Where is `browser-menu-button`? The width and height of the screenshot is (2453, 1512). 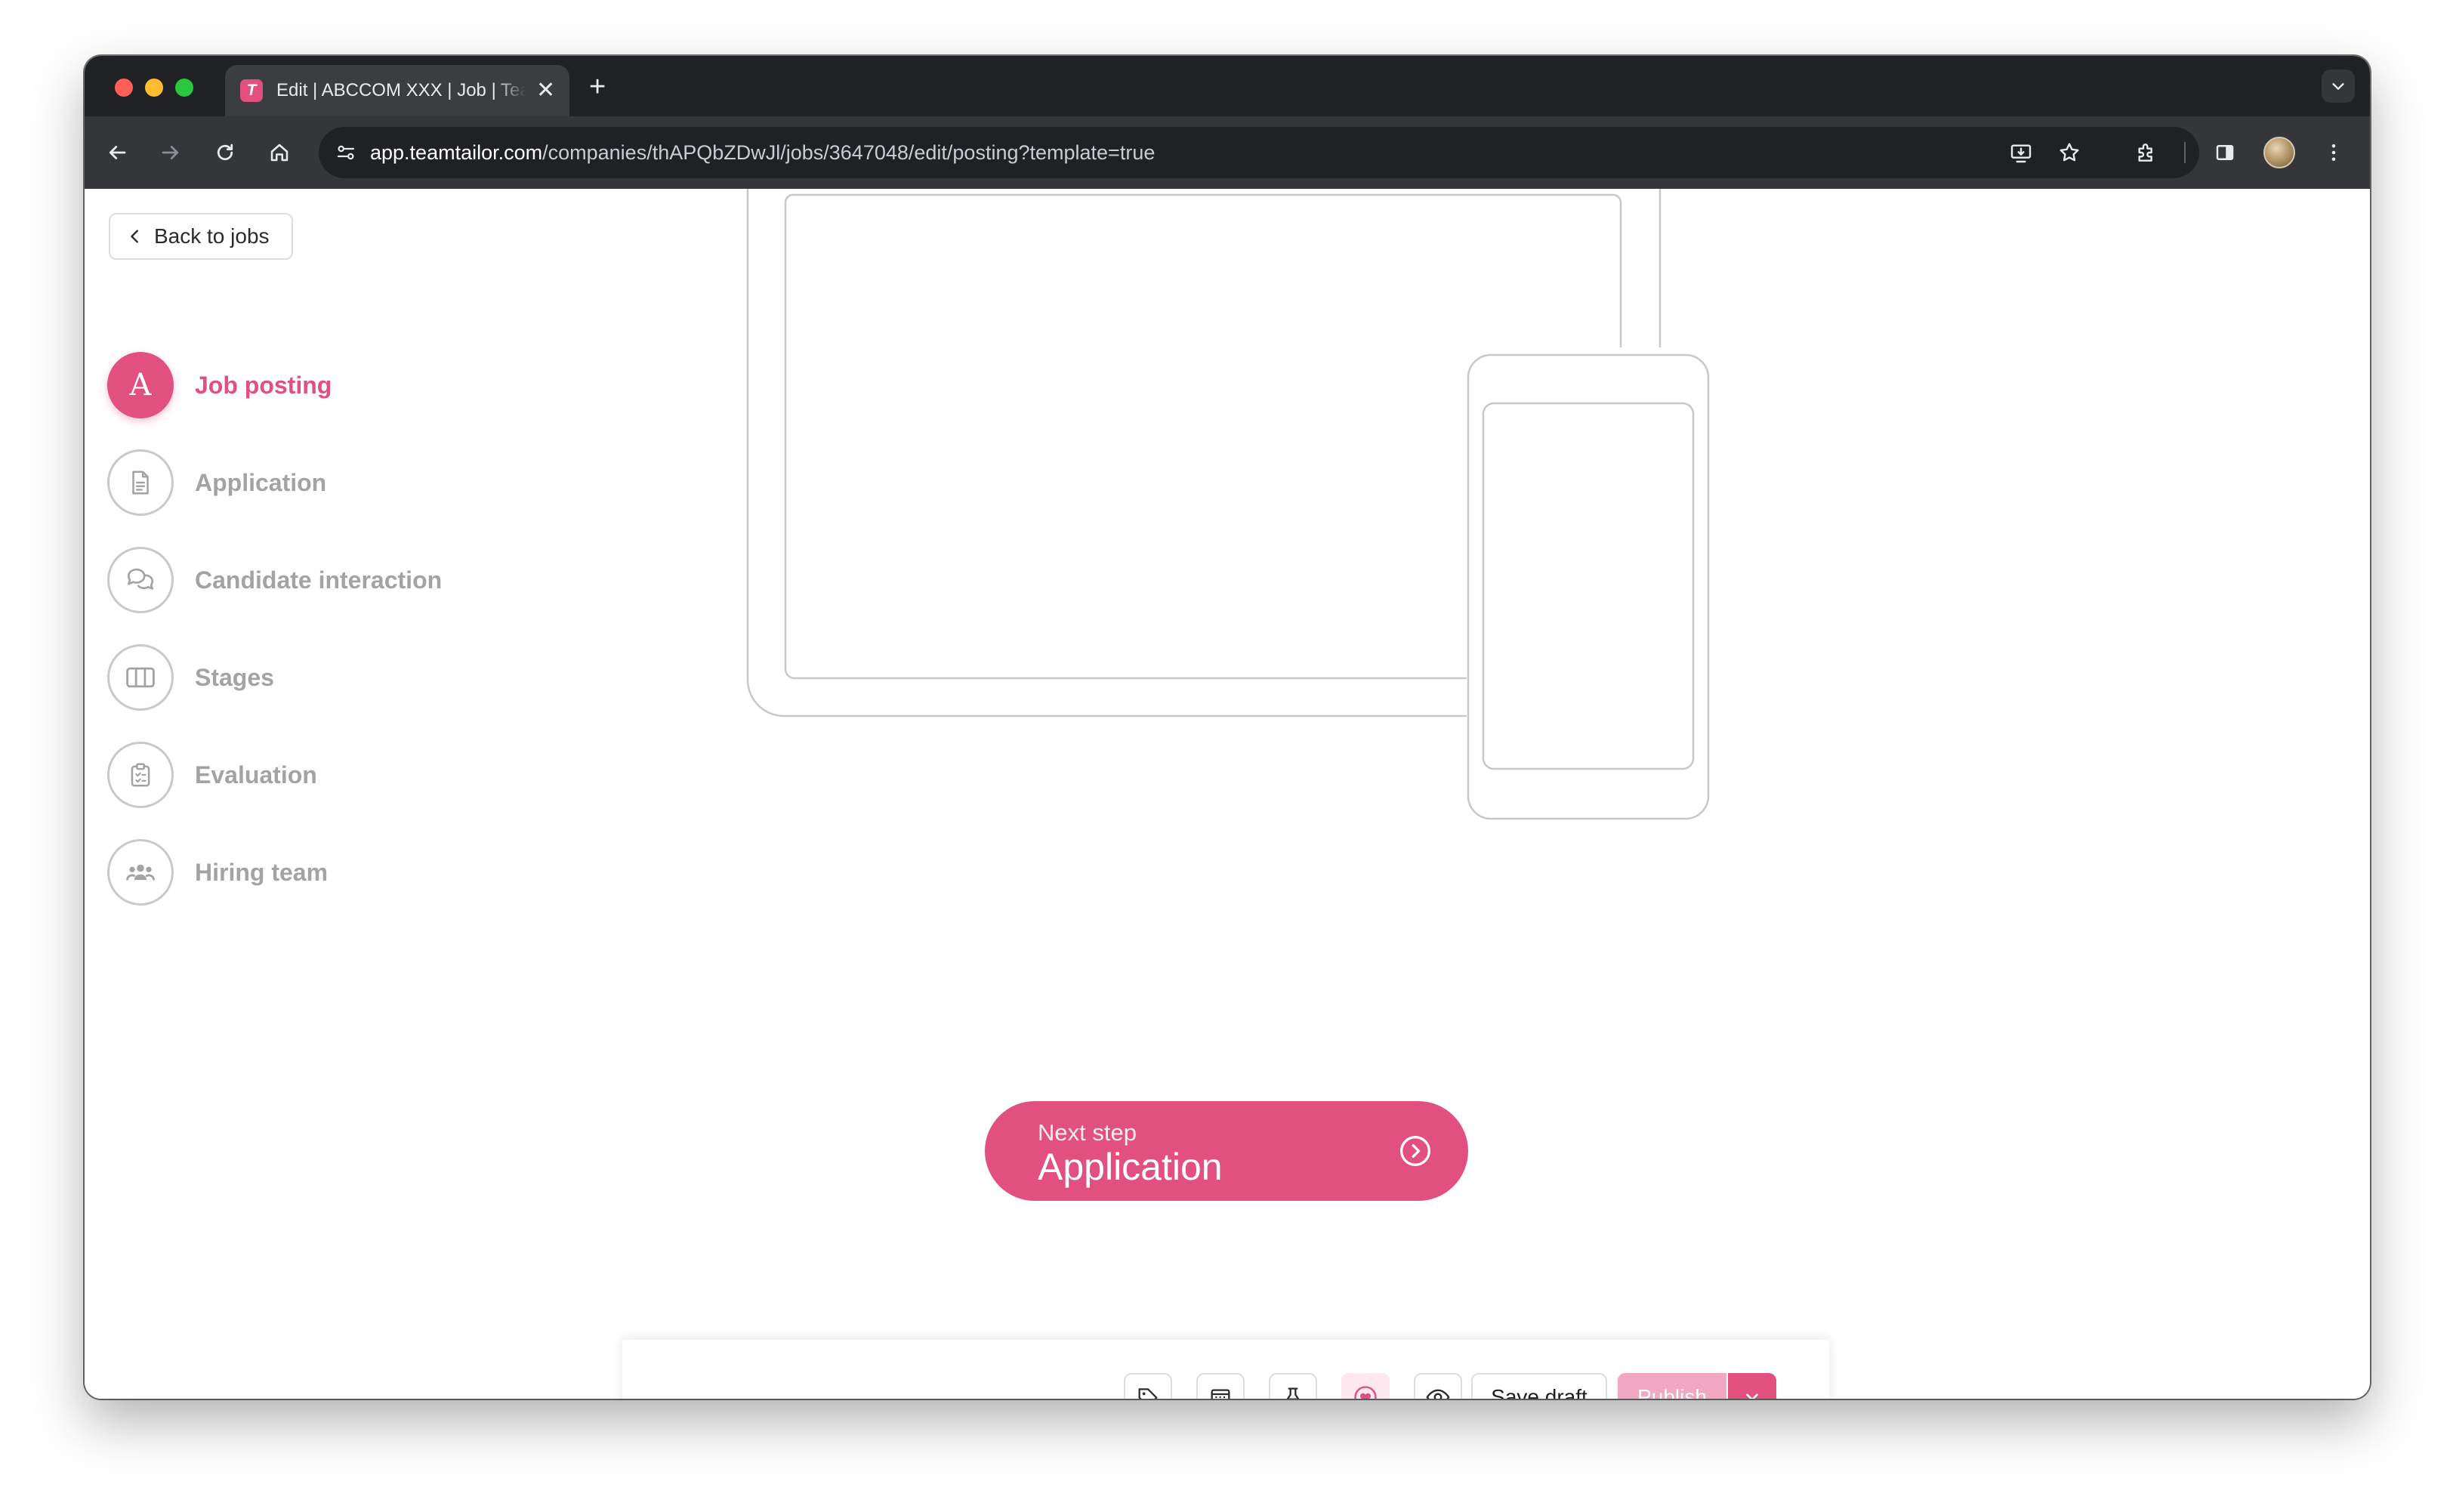 browser-menu-button is located at coordinates (2334, 152).